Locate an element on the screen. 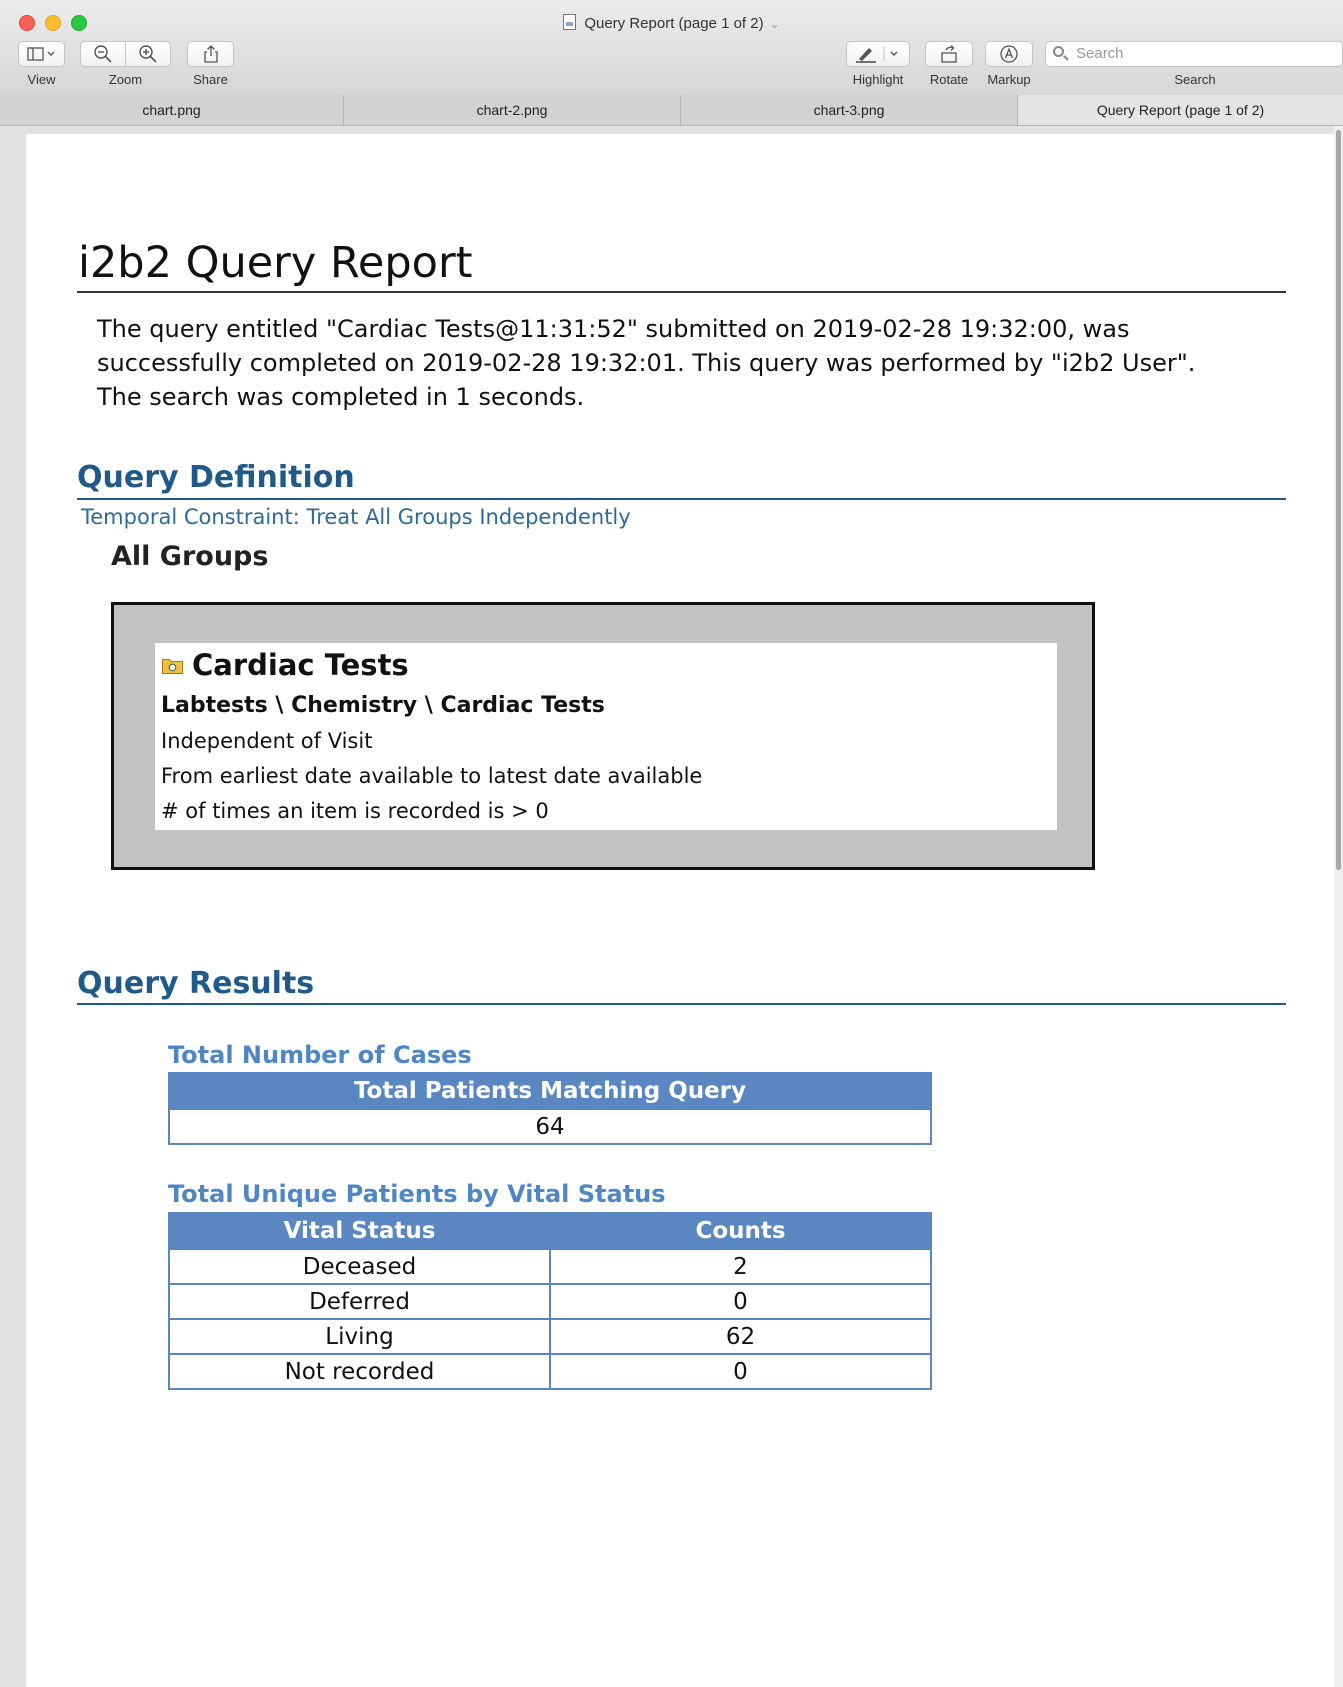 The width and height of the screenshot is (1343, 1687). table-row: Living 62 is located at coordinates (550, 1336).